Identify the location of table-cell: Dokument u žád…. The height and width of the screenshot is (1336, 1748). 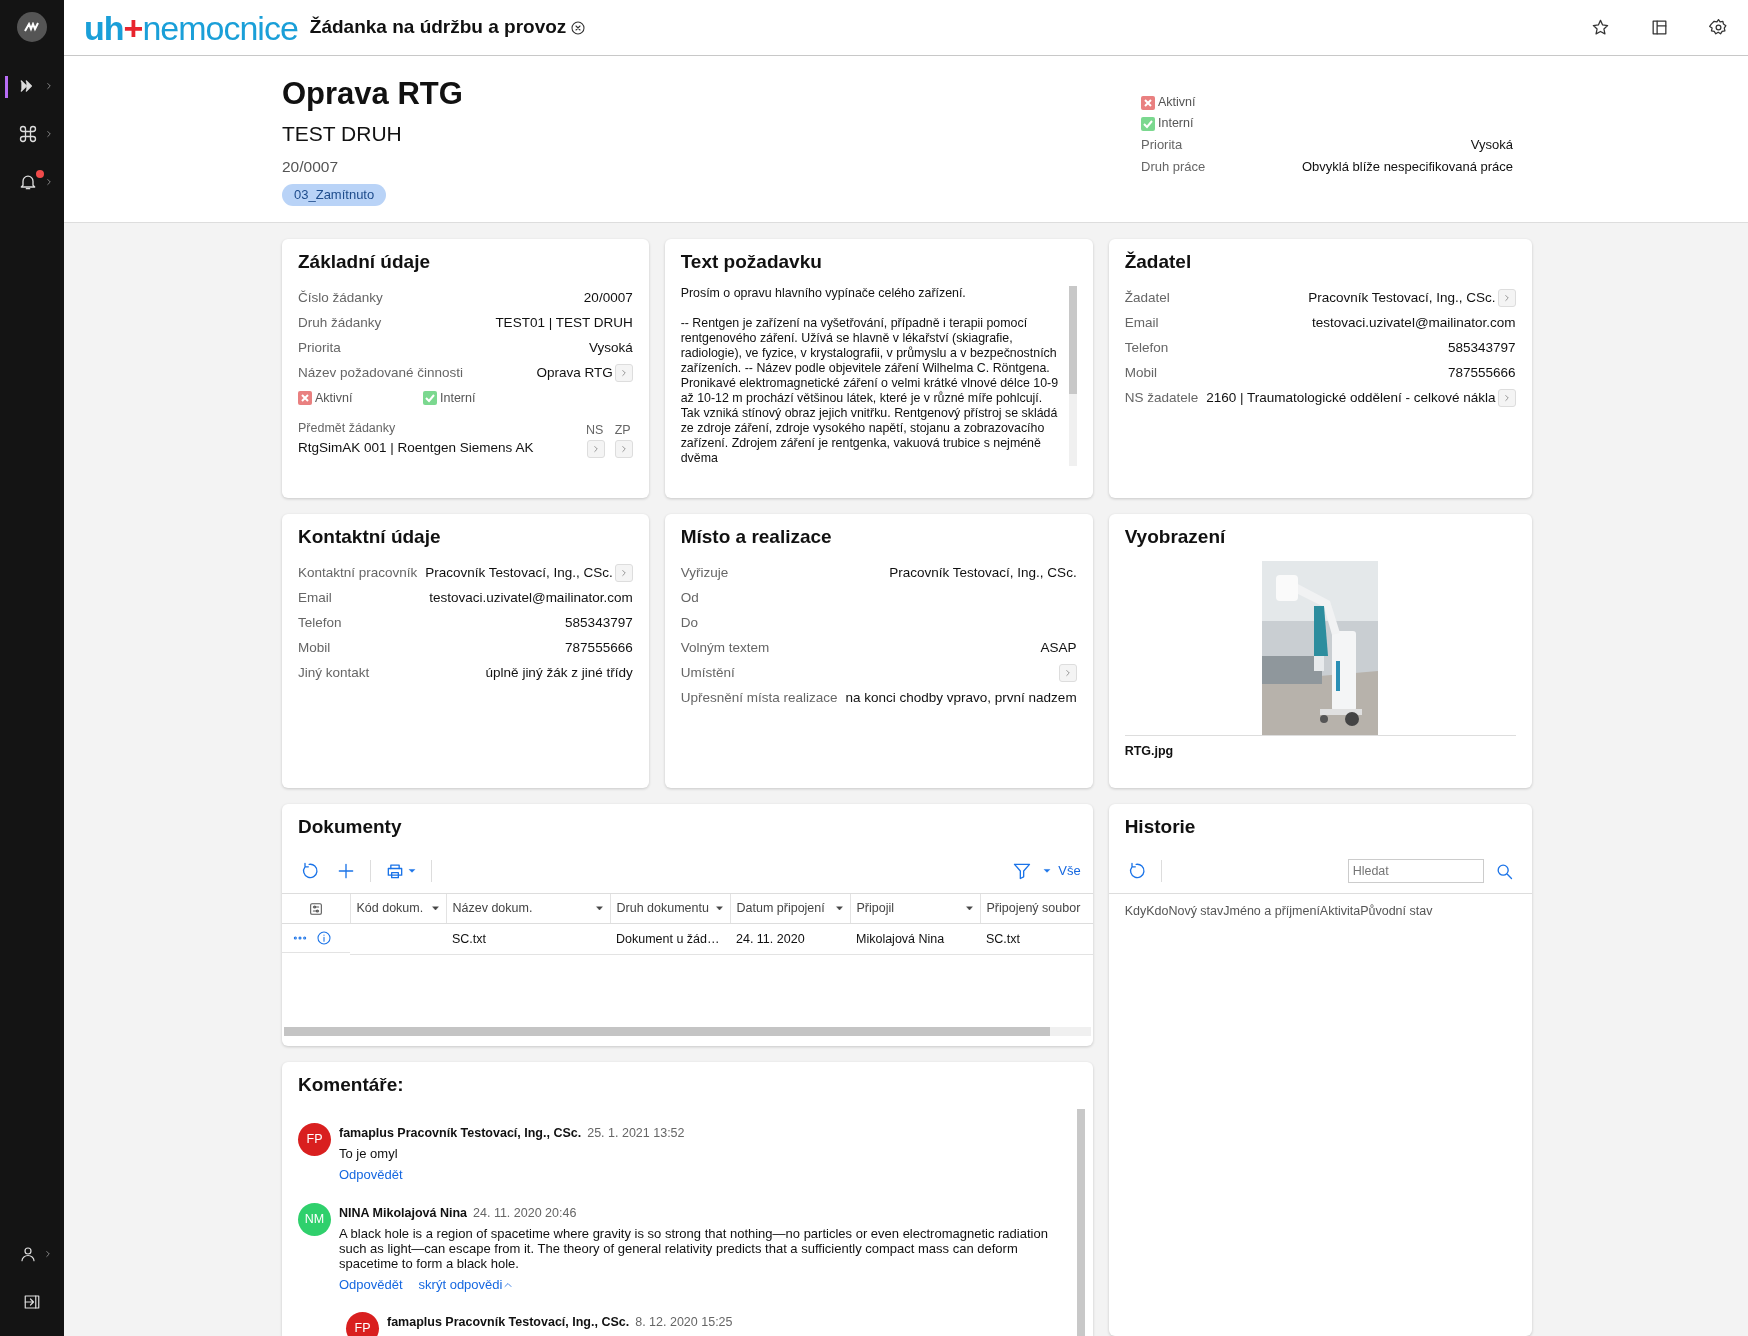
(668, 938).